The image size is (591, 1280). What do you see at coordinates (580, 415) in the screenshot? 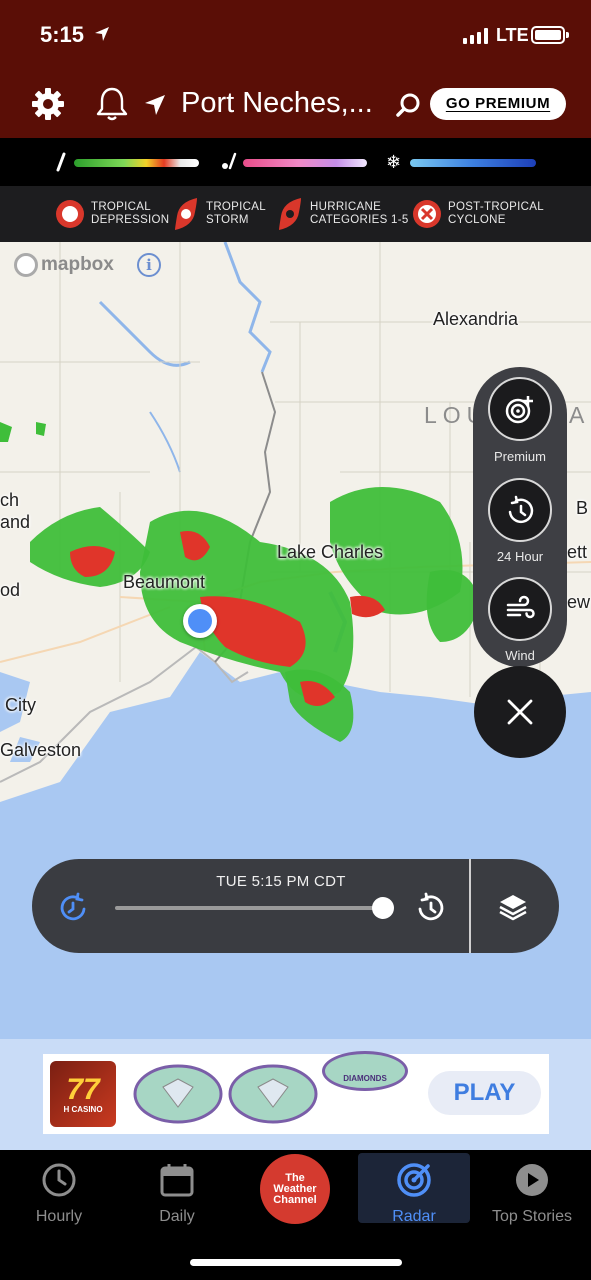
I see `map-label-louisiana-end: A` at bounding box center [580, 415].